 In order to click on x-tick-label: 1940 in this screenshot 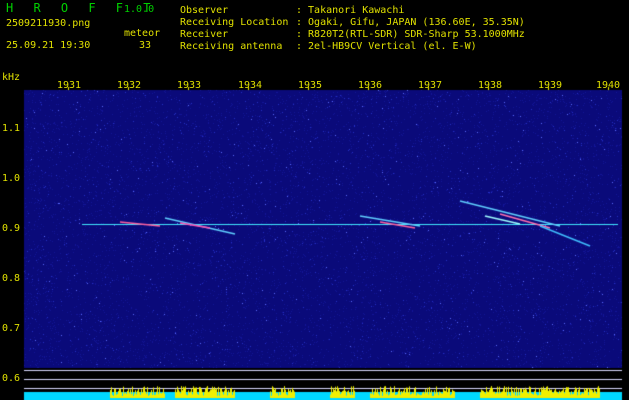, I will do `click(608, 85)`.